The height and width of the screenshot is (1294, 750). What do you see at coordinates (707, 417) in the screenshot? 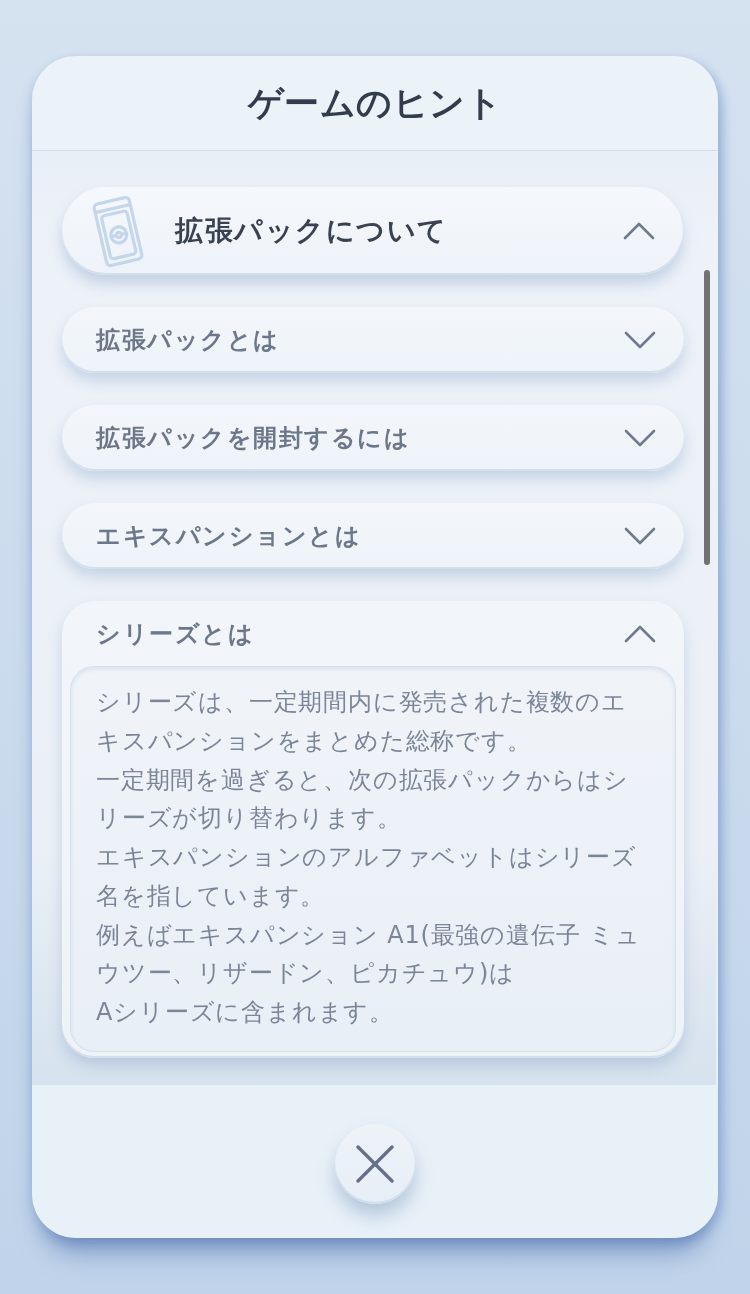
I see `scrollbar-thumb` at bounding box center [707, 417].